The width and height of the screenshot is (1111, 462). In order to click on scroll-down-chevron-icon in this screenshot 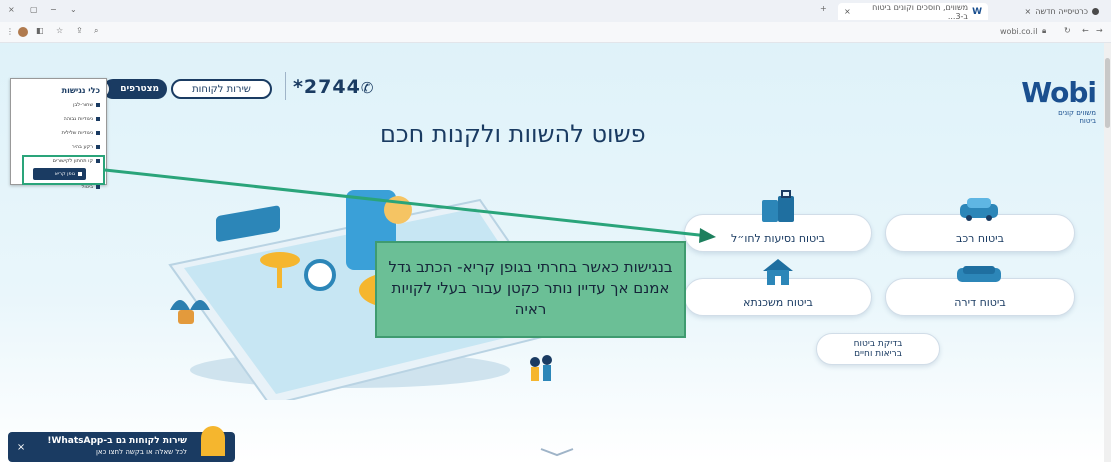, I will do `click(557, 452)`.